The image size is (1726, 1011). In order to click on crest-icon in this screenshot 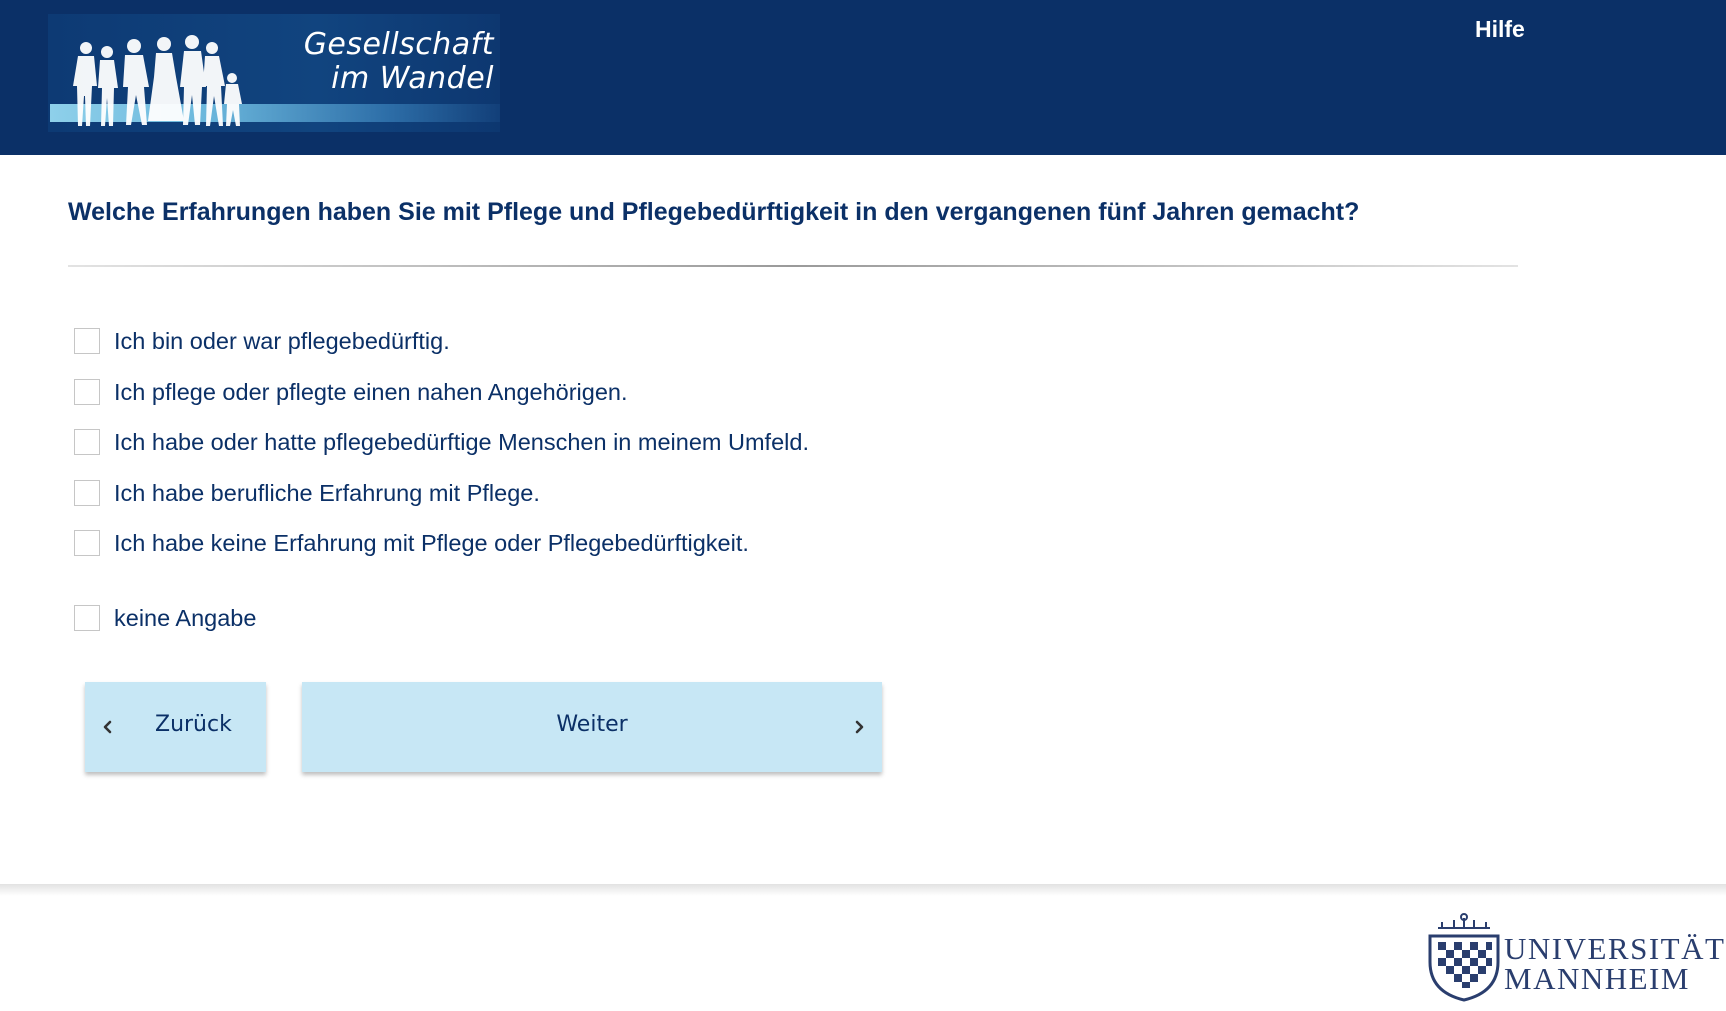, I will do `click(1464, 957)`.